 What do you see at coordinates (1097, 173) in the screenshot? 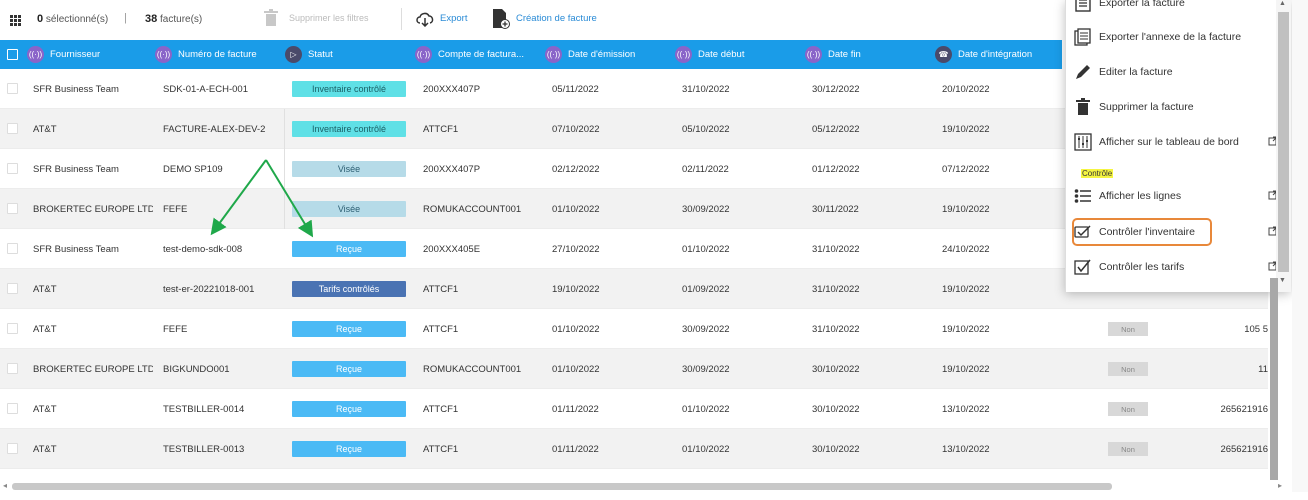
I see `menu-section-label: Contrôle` at bounding box center [1097, 173].